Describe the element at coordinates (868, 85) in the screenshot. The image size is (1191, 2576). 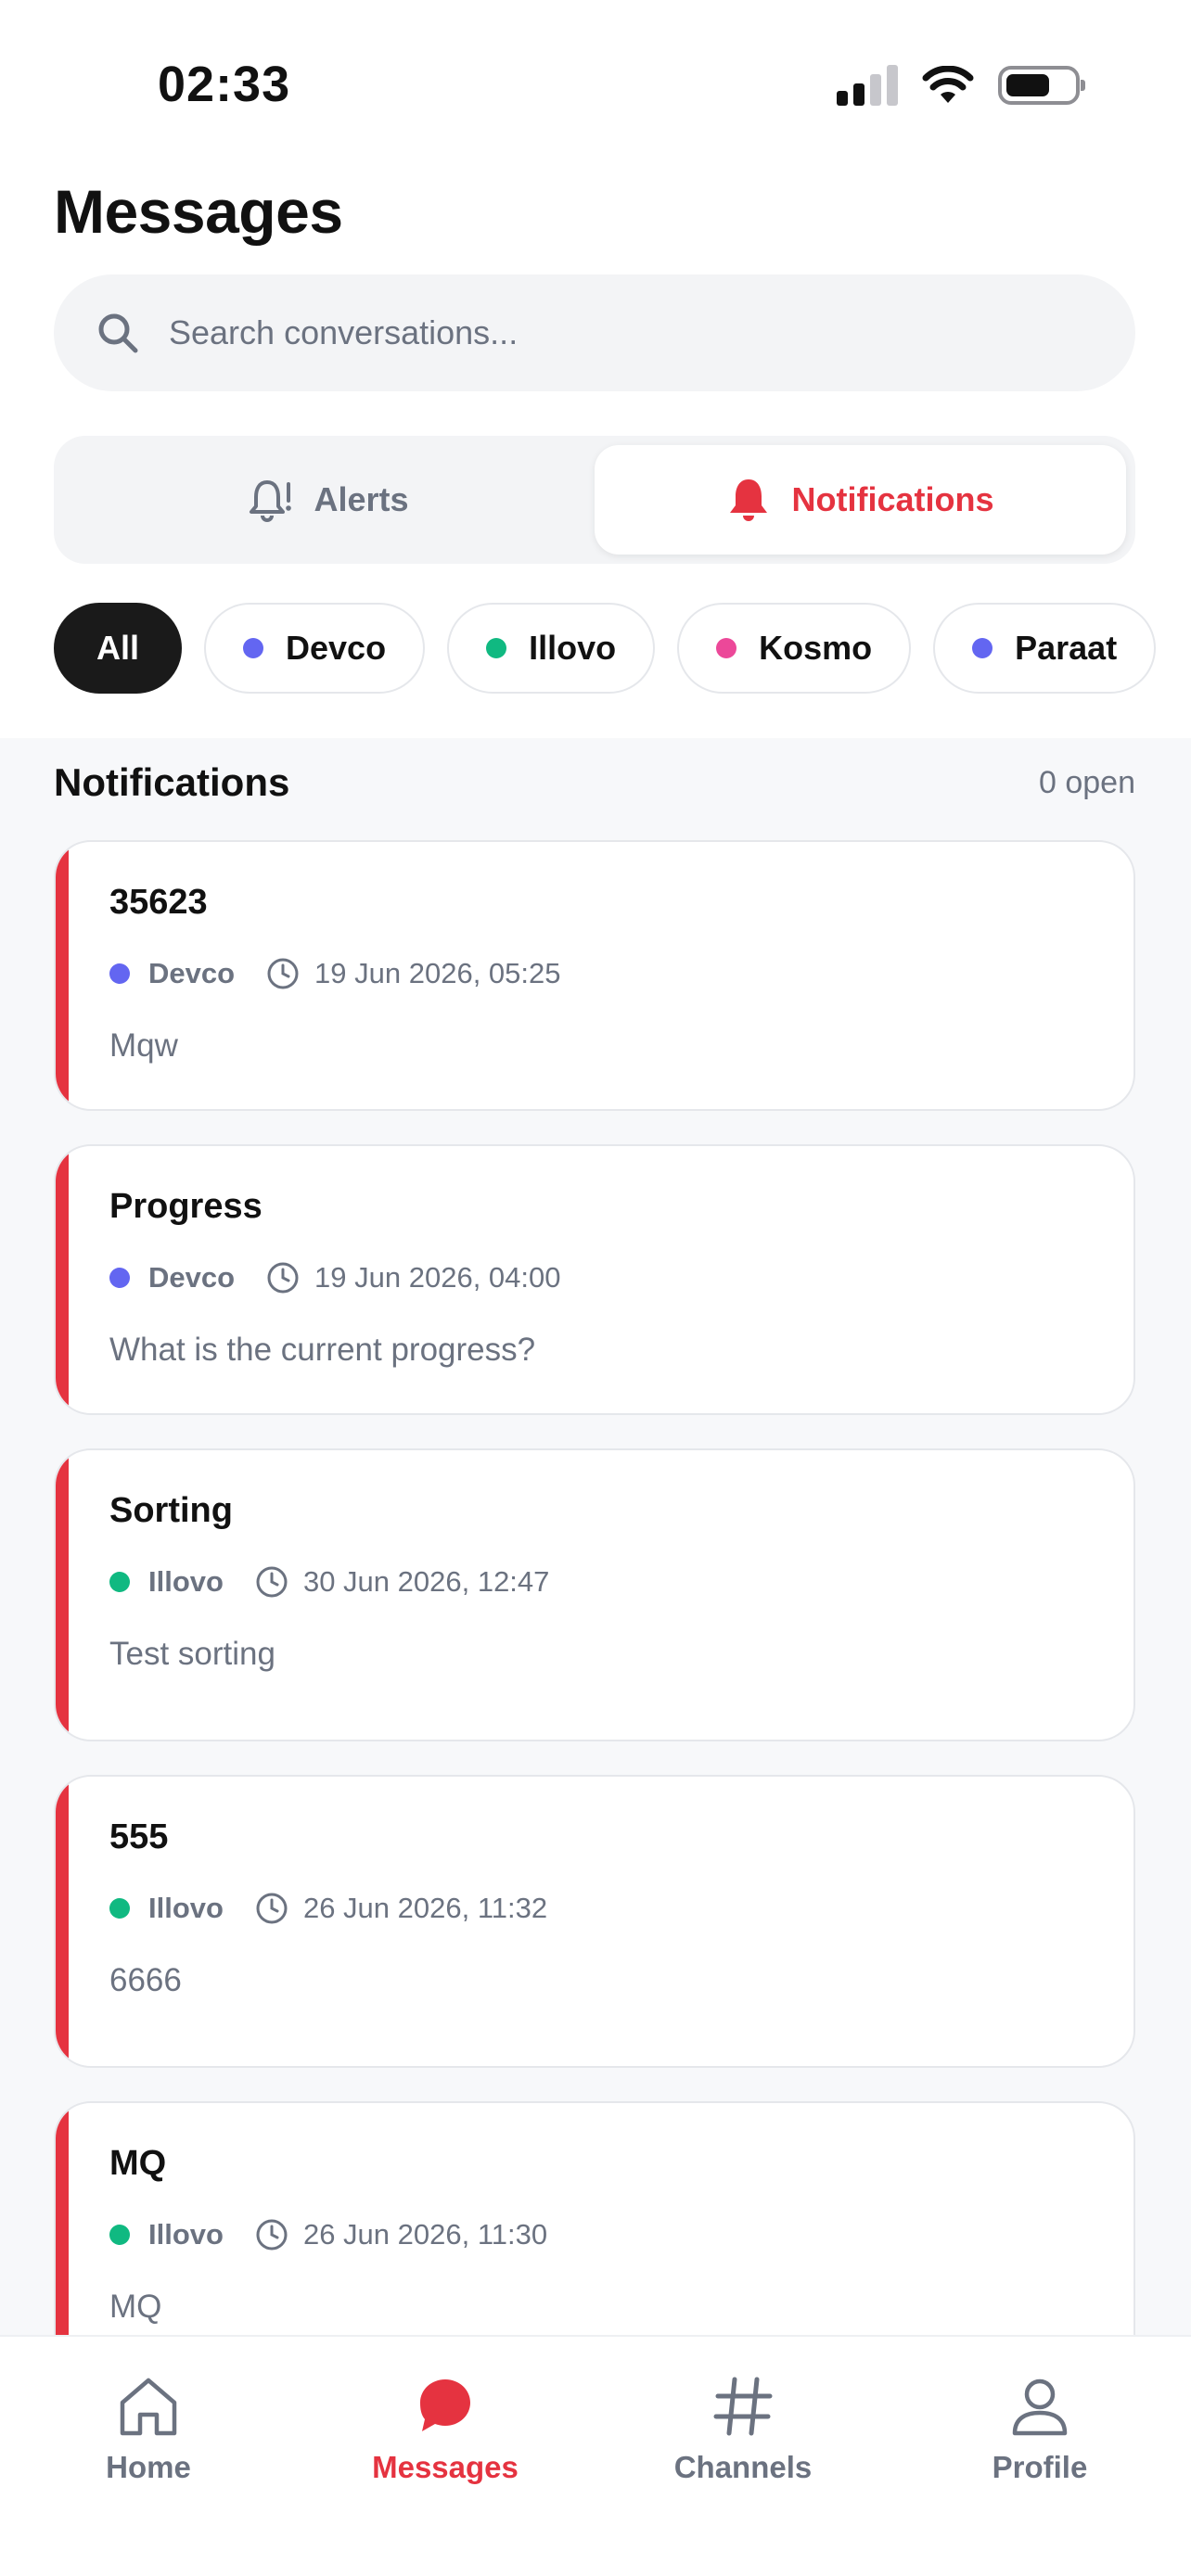
I see `cellular-signal-icon` at that location.